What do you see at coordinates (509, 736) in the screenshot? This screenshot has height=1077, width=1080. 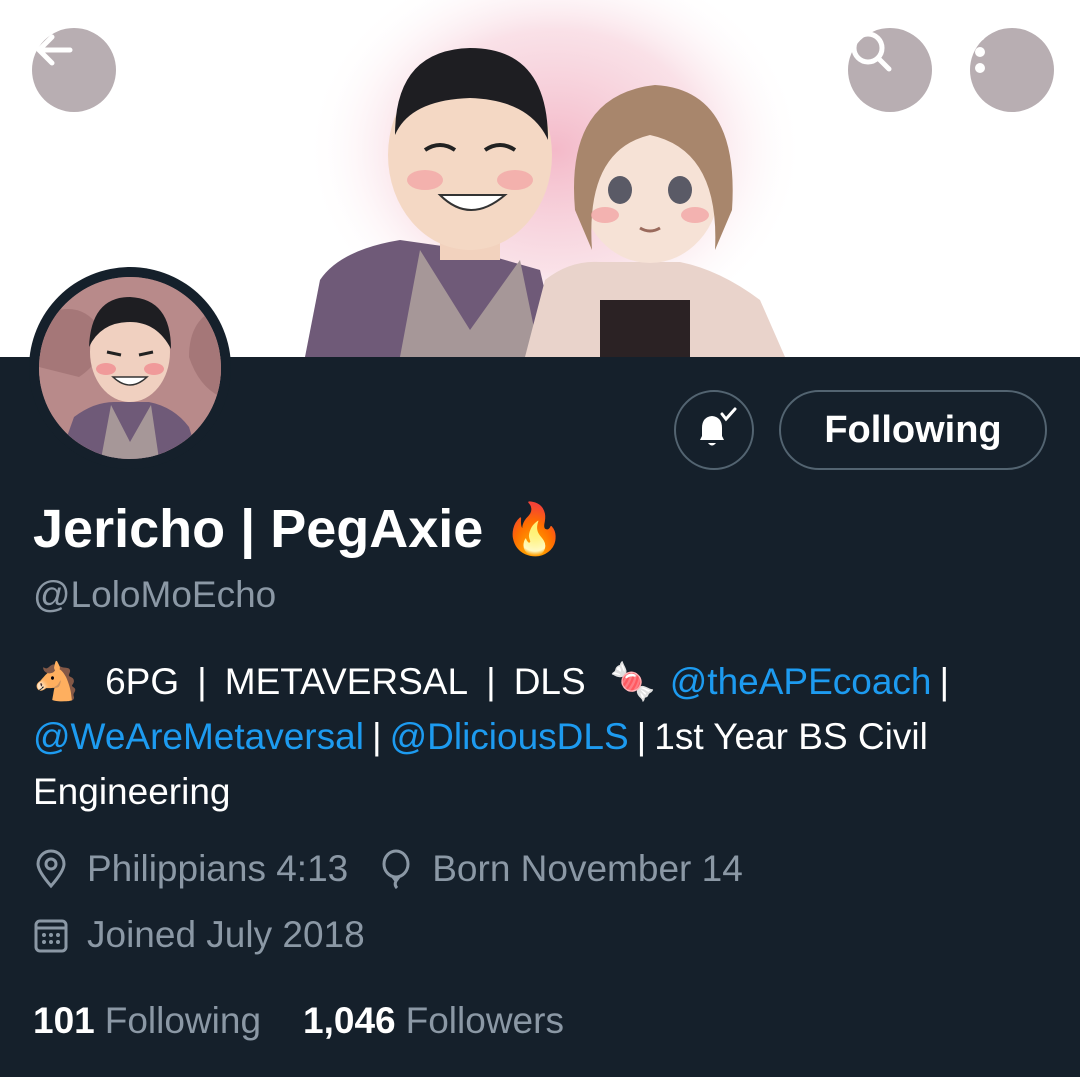 I see `mention-link: @DliciousDLS` at bounding box center [509, 736].